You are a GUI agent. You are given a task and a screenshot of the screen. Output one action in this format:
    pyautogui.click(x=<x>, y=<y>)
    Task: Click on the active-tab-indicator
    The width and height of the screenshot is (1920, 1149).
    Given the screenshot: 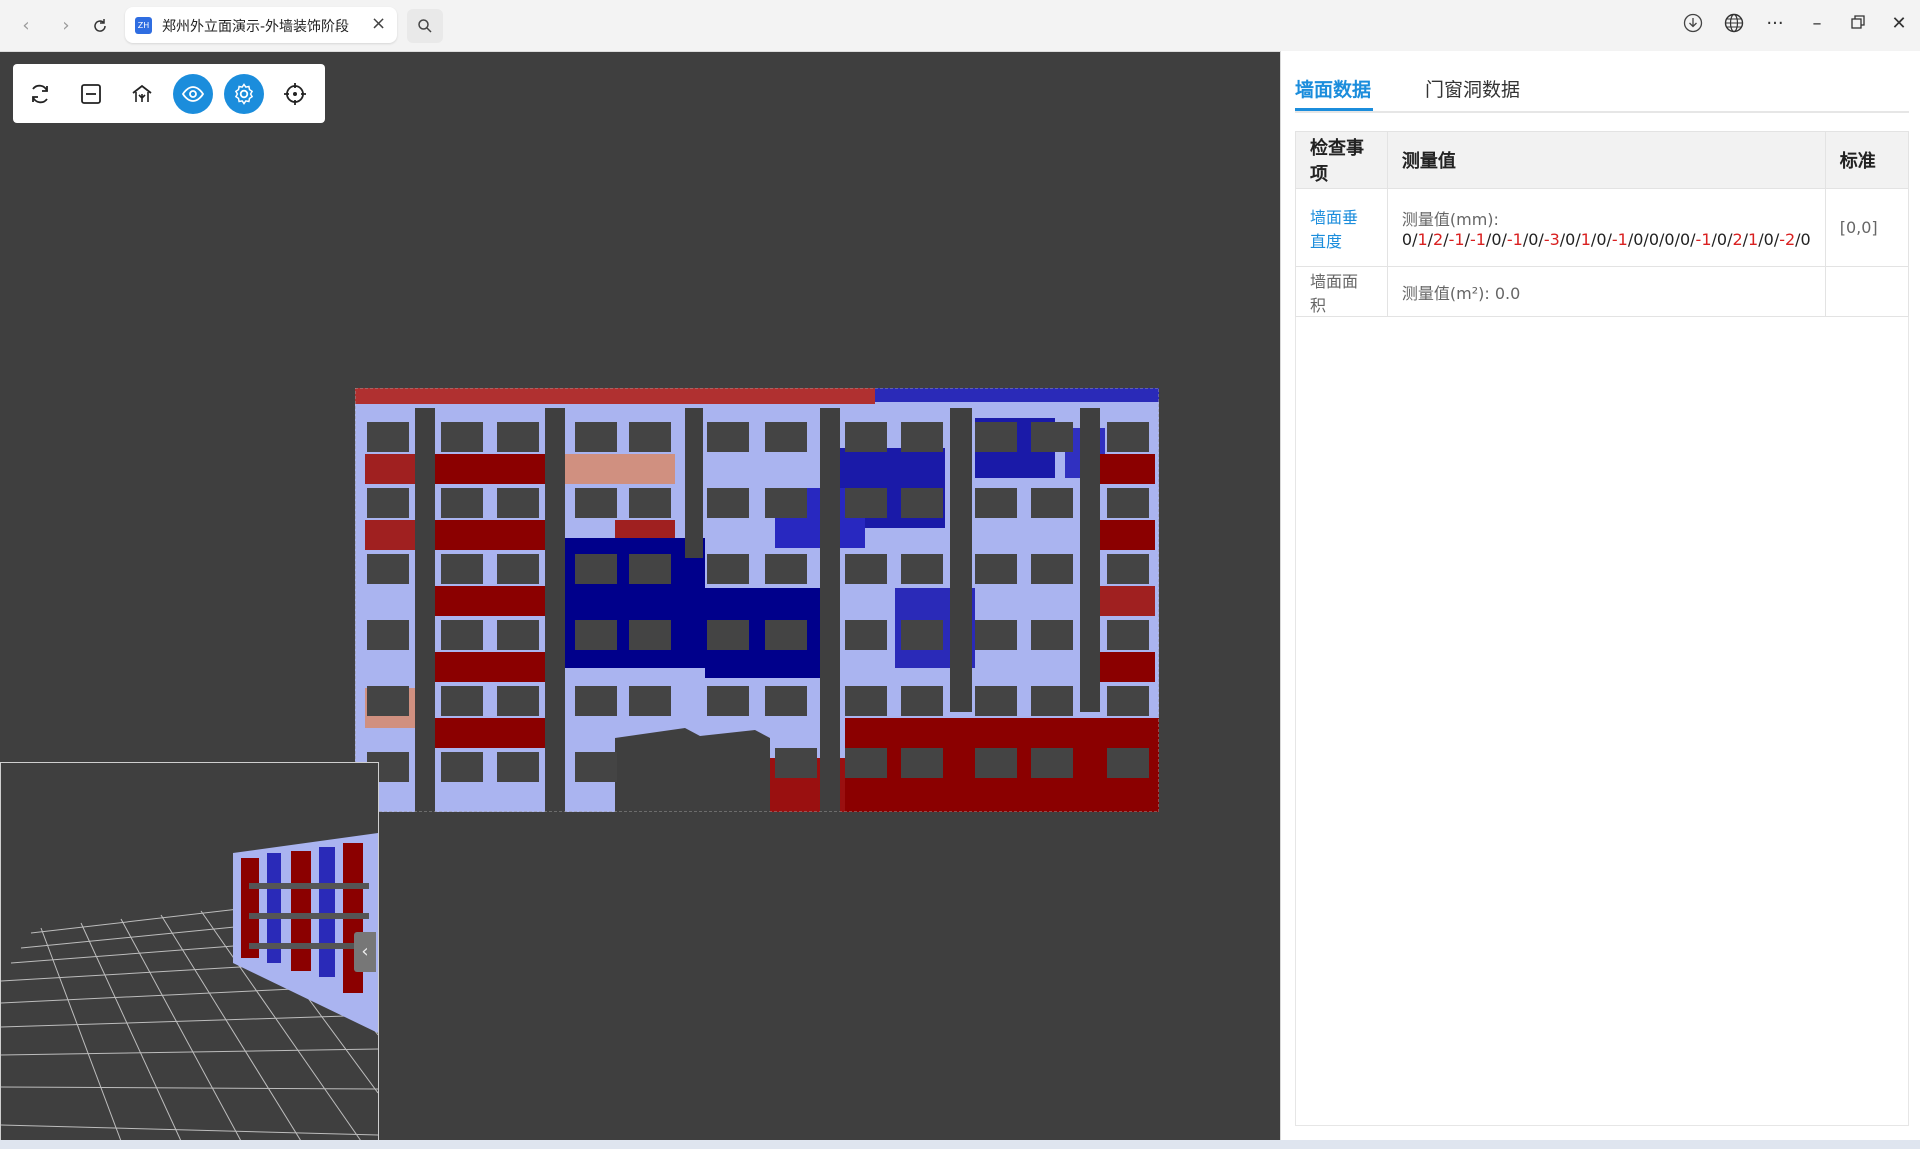 What is the action you would take?
    pyautogui.click(x=1334, y=109)
    